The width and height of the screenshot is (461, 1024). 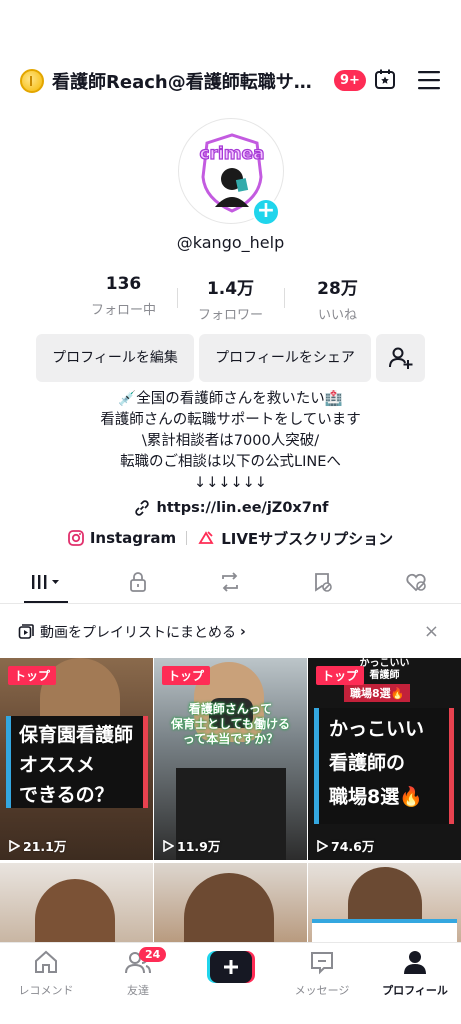 I want to click on bio-link: https://lin.ee/jZ0x7nf, so click(x=230, y=508).